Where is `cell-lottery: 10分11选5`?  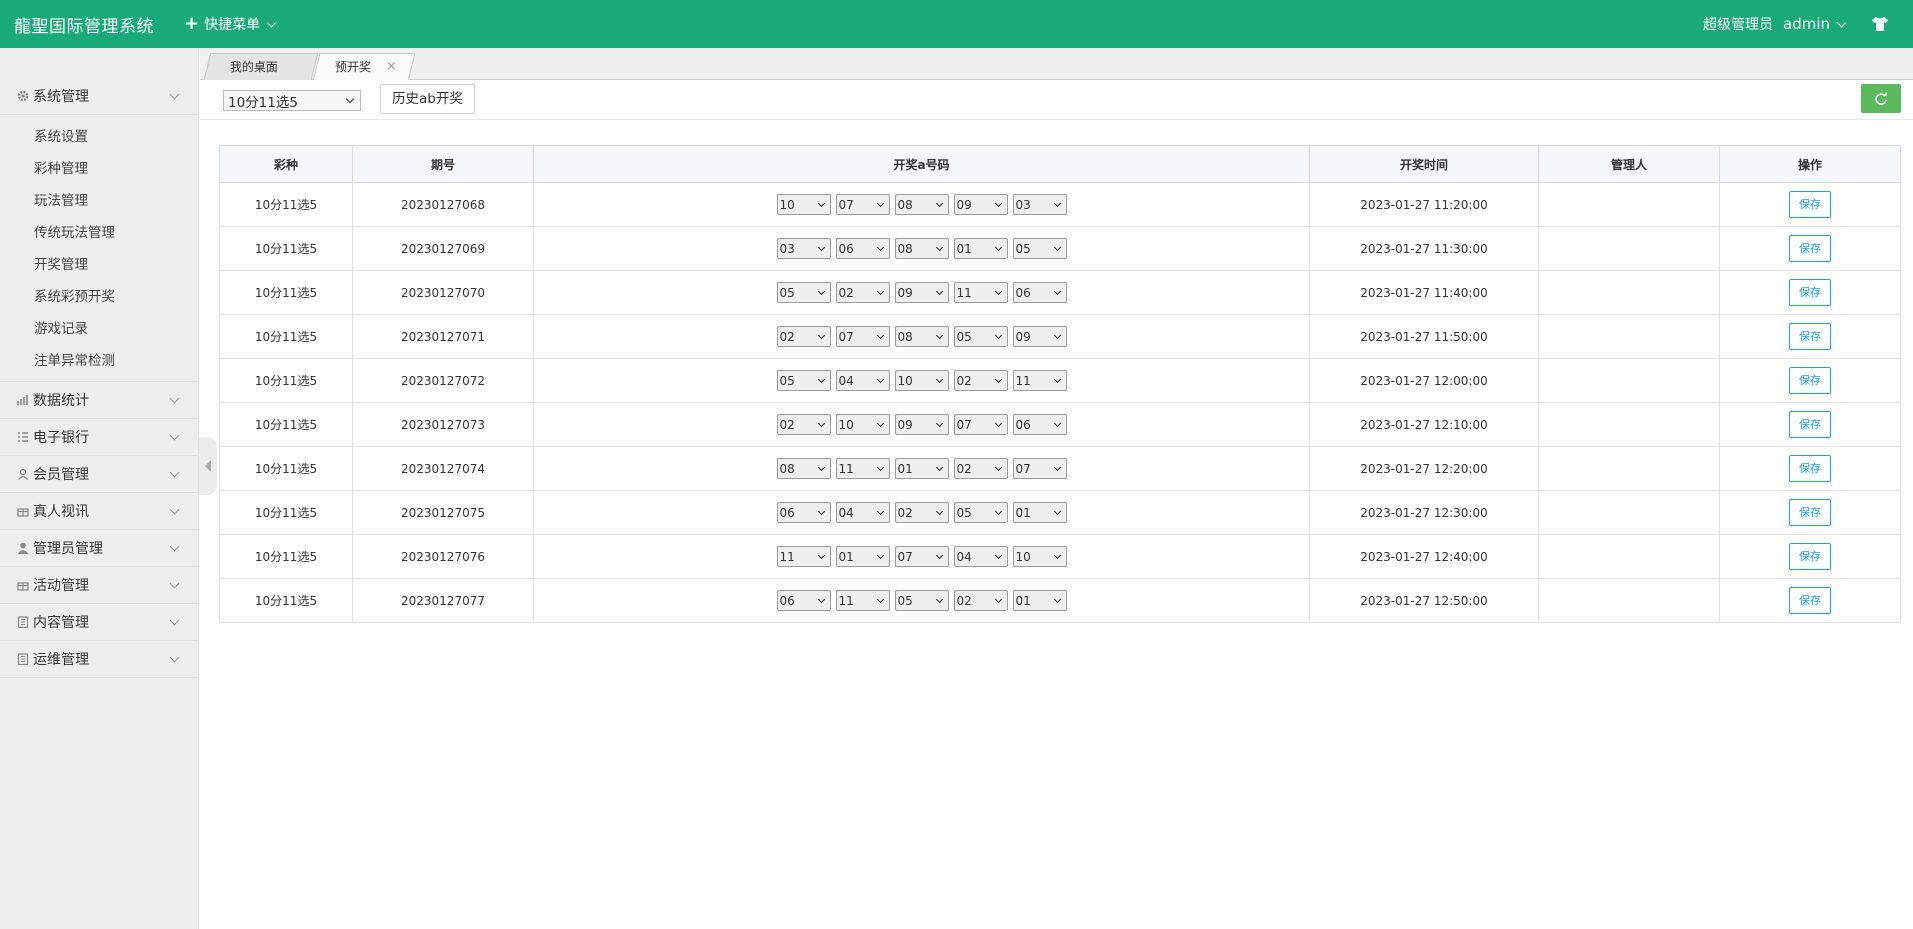
cell-lottery: 10分11选5 is located at coordinates (286, 512).